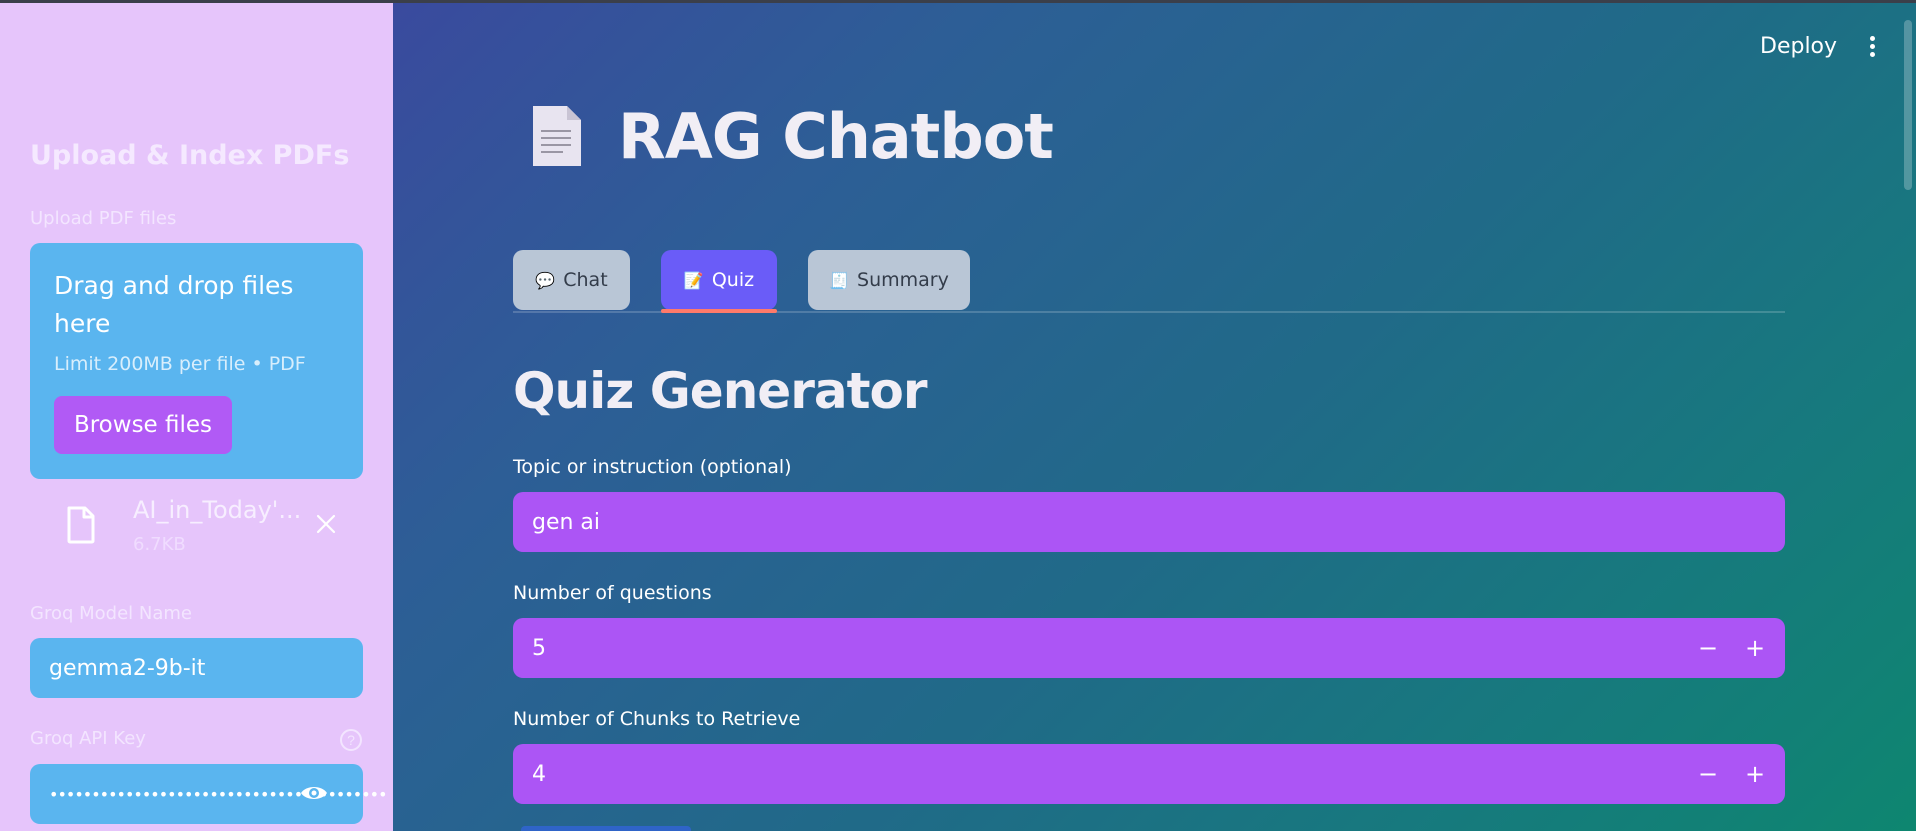  I want to click on more-menu-icon, so click(1872, 47).